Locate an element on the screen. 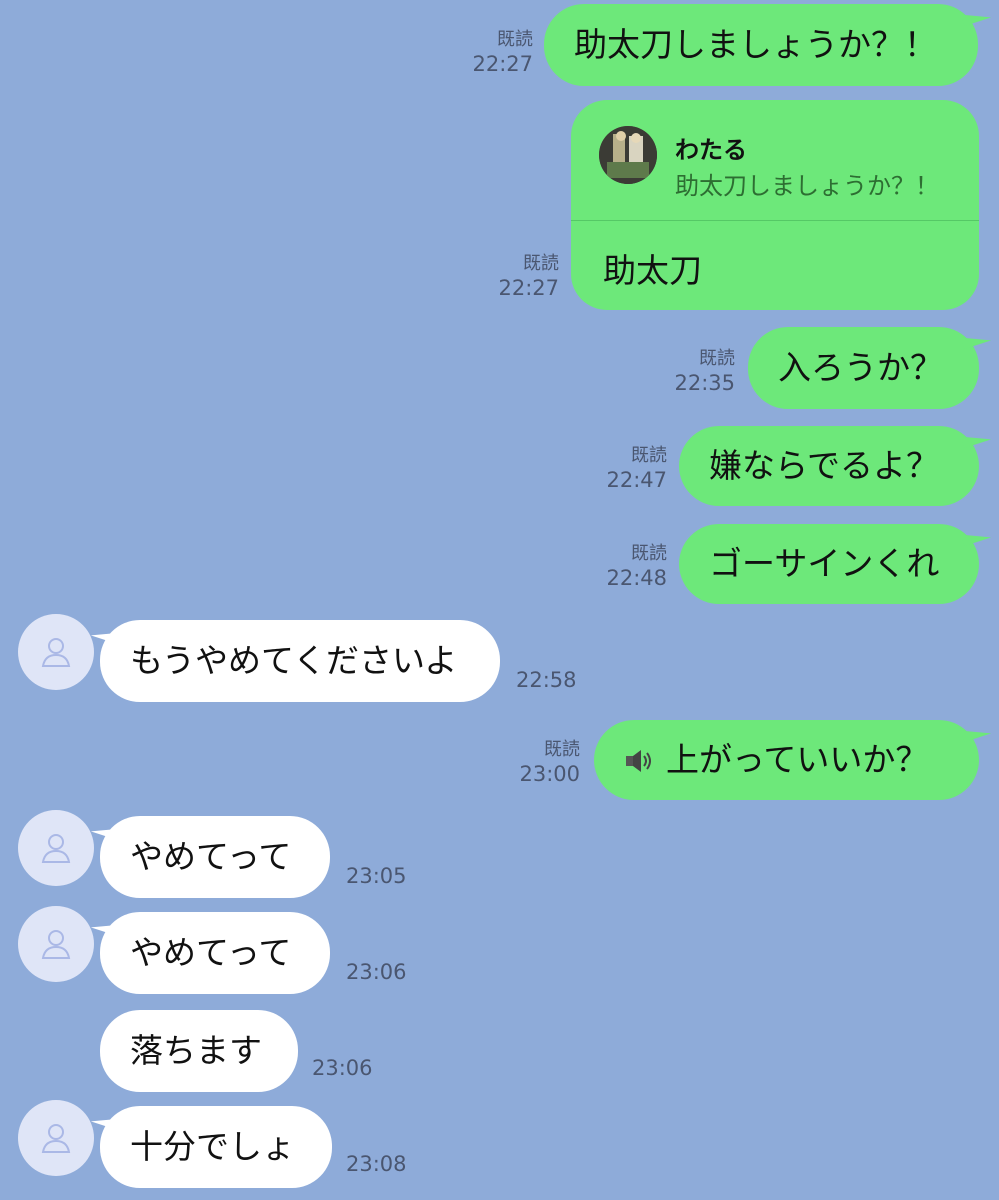 Image resolution: width=999 pixels, height=1200 pixels. message-row-incoming: やめてって 23:06 is located at coordinates (499, 954).